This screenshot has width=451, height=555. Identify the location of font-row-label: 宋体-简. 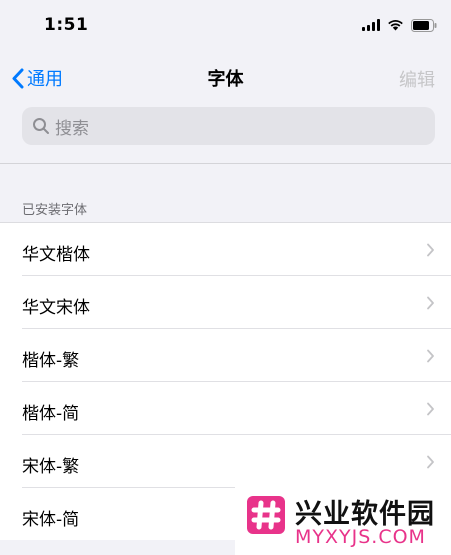
(51, 520).